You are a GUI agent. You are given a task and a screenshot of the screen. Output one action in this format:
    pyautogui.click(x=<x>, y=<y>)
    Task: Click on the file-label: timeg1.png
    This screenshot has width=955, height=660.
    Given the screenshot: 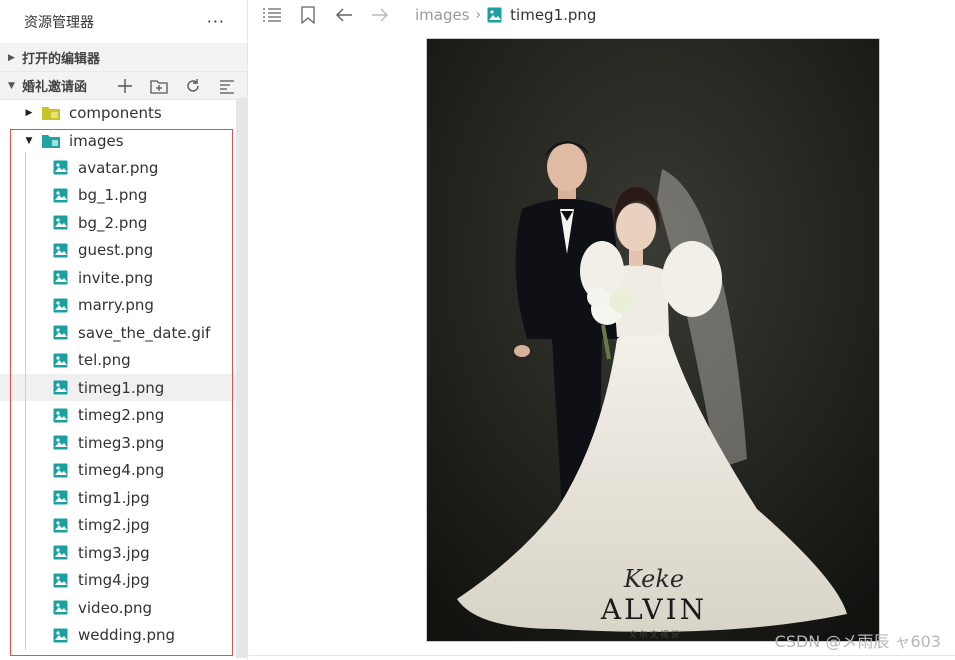 What is the action you would take?
    pyautogui.click(x=121, y=387)
    